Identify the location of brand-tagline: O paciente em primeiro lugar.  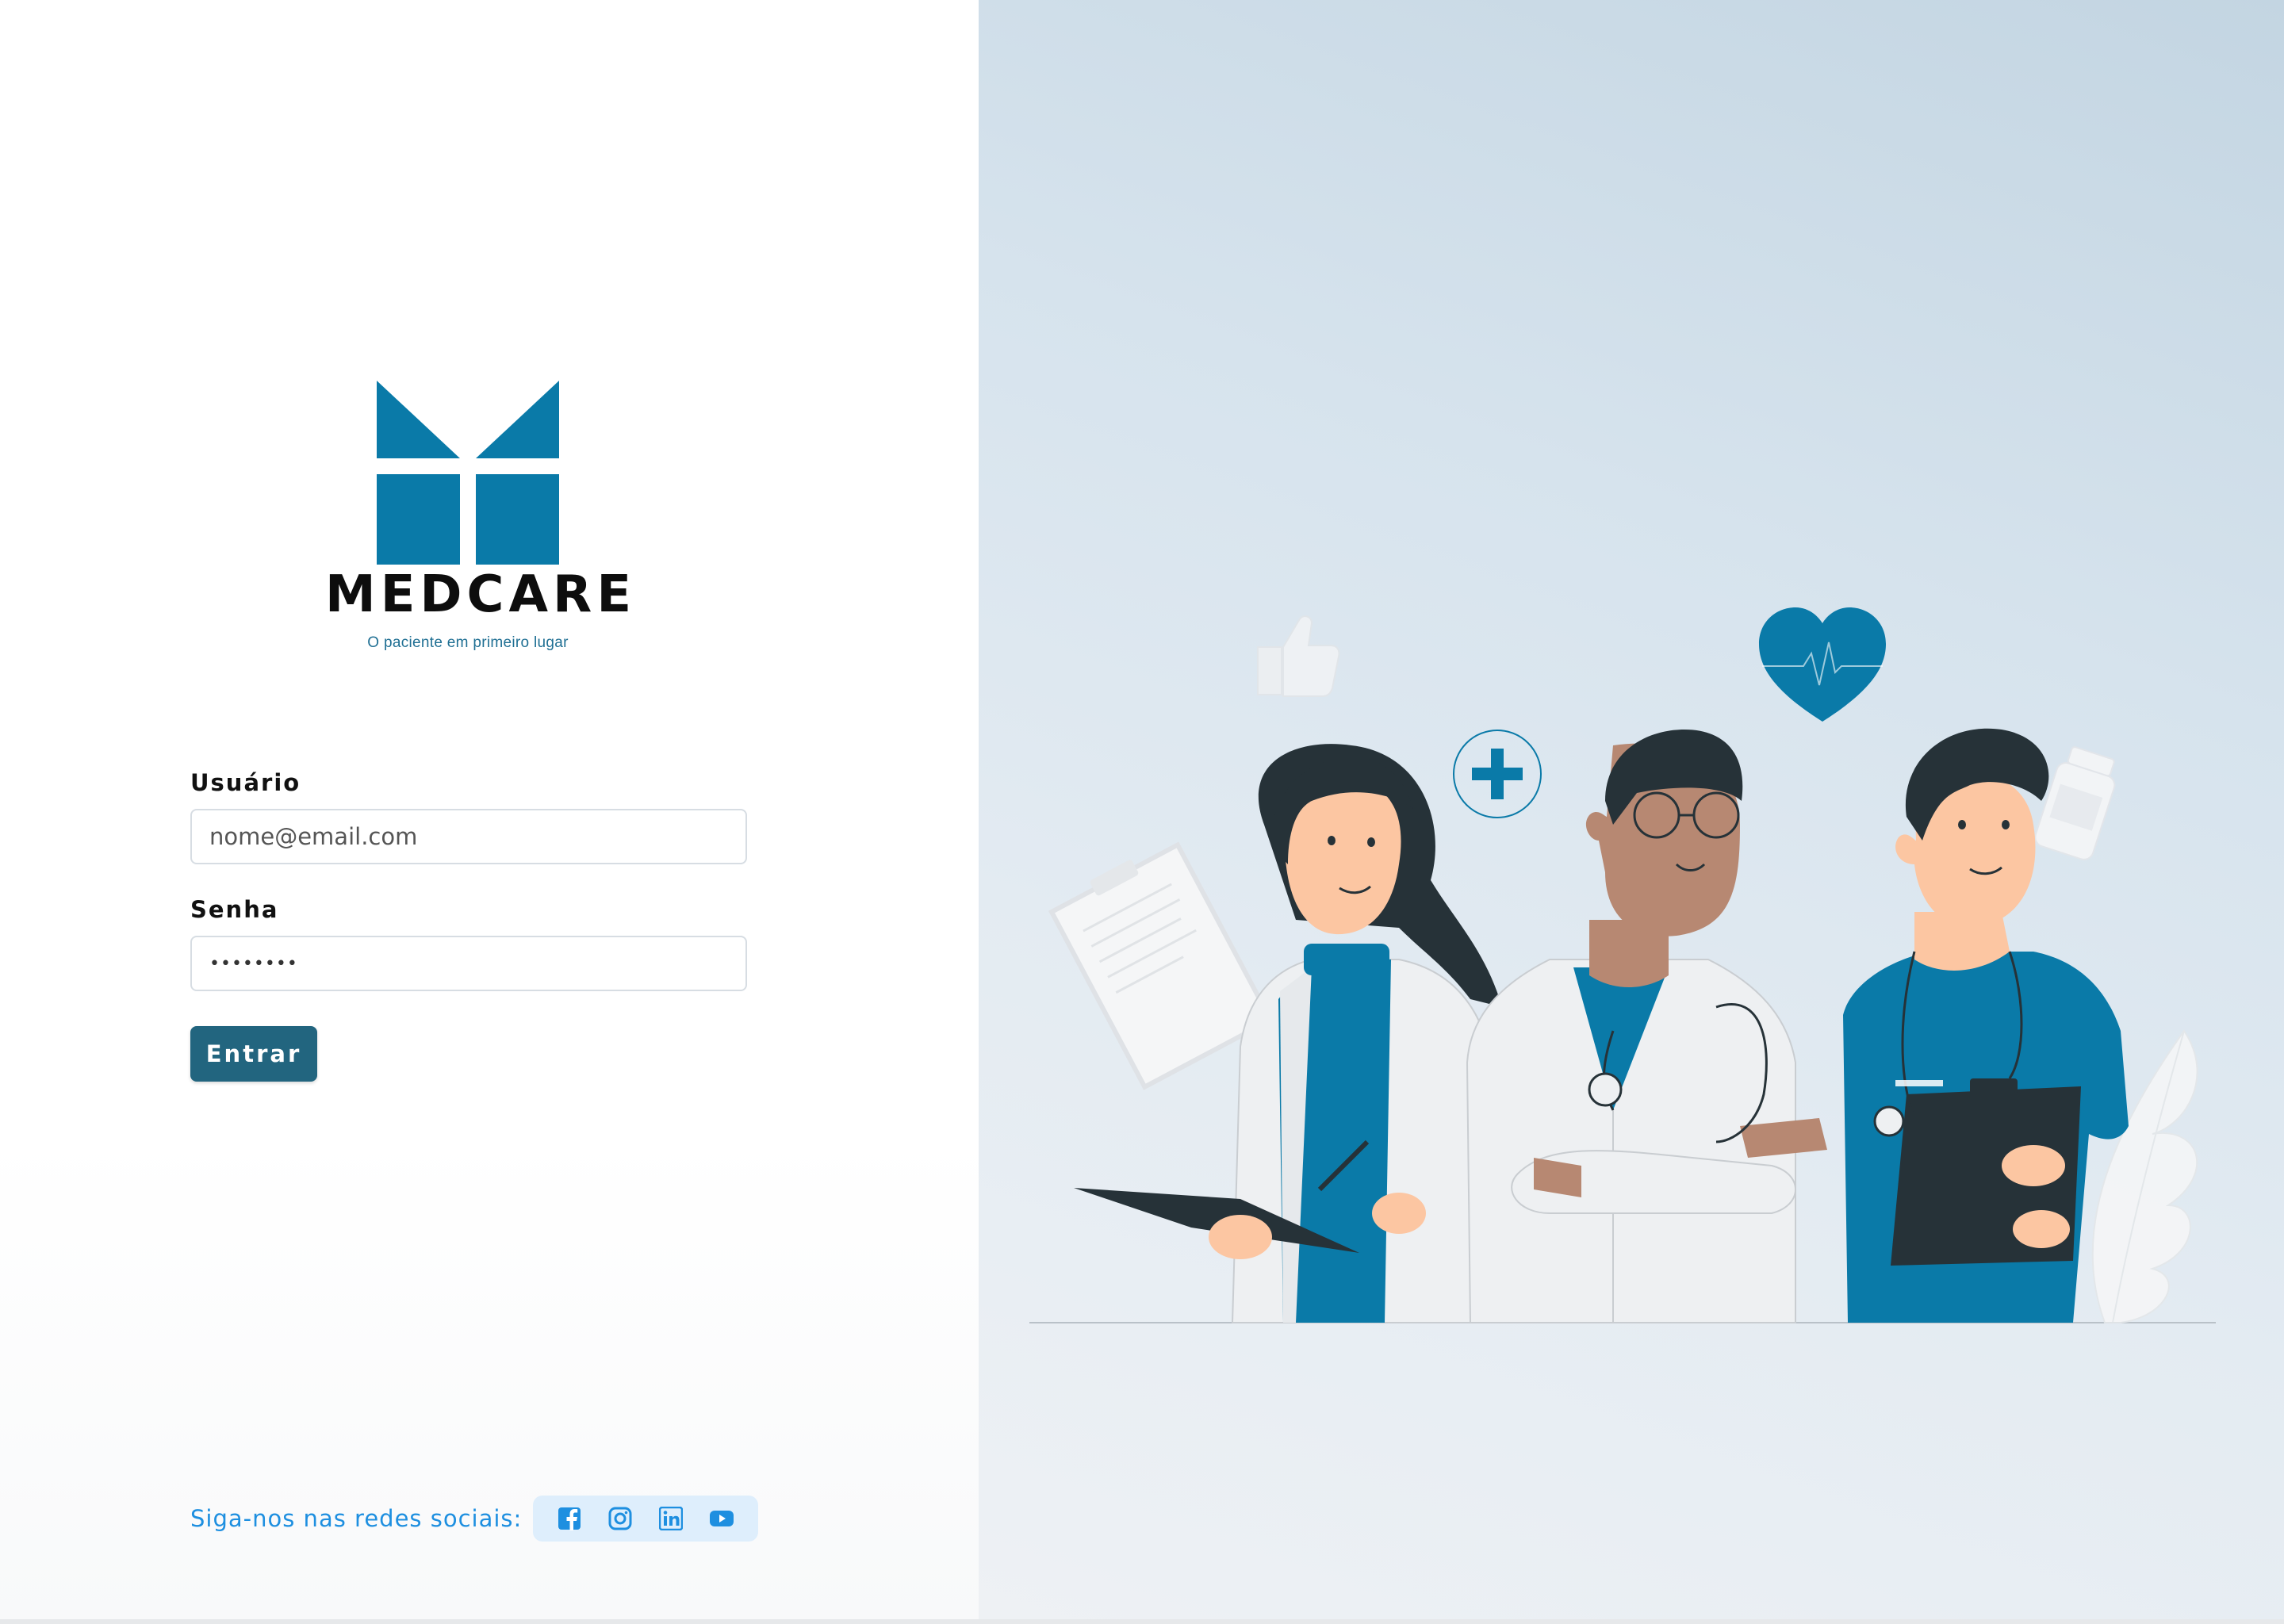
(468, 642).